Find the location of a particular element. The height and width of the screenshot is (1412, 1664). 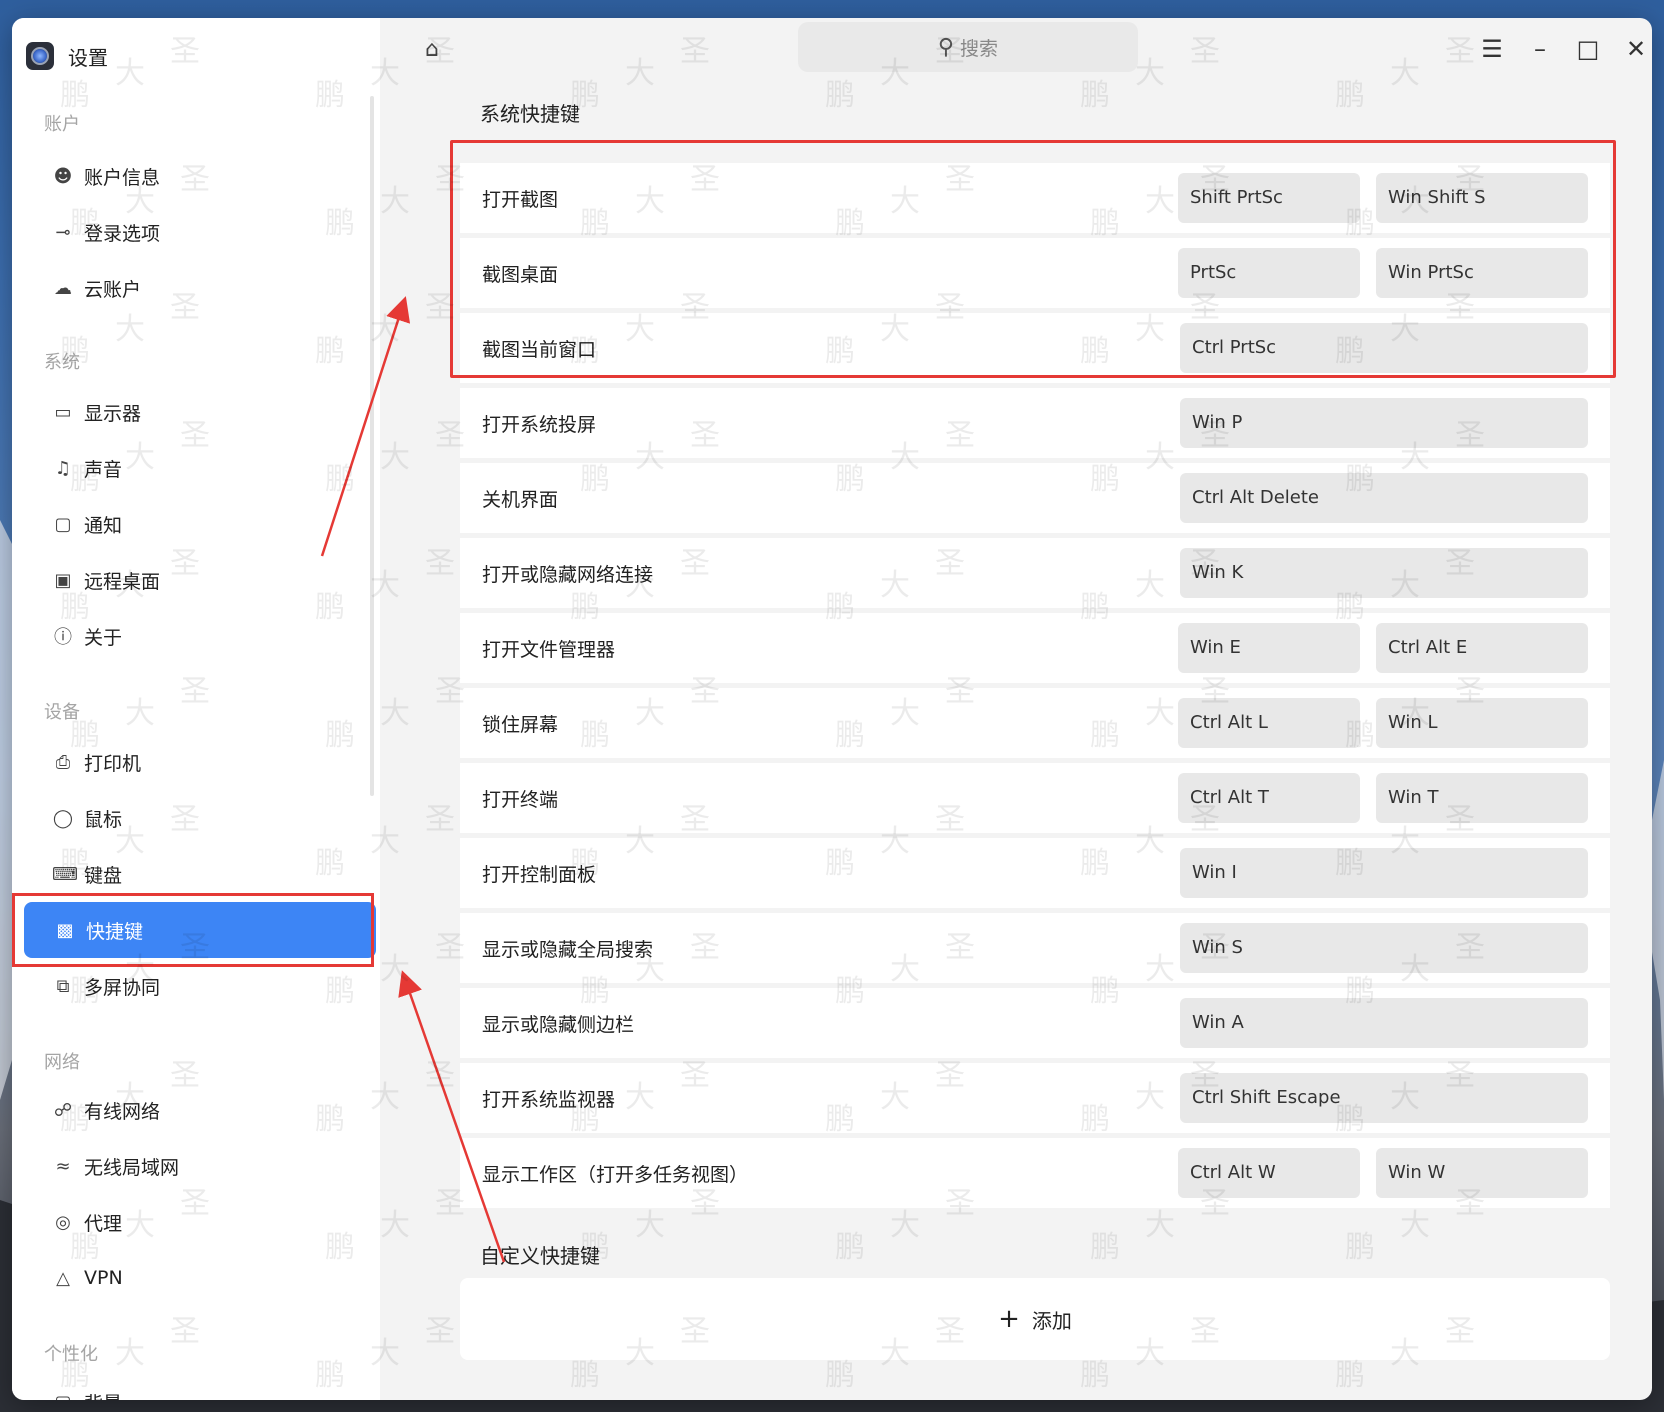

sidebar-item-about: ⓘ 关于 is located at coordinates (193, 636).